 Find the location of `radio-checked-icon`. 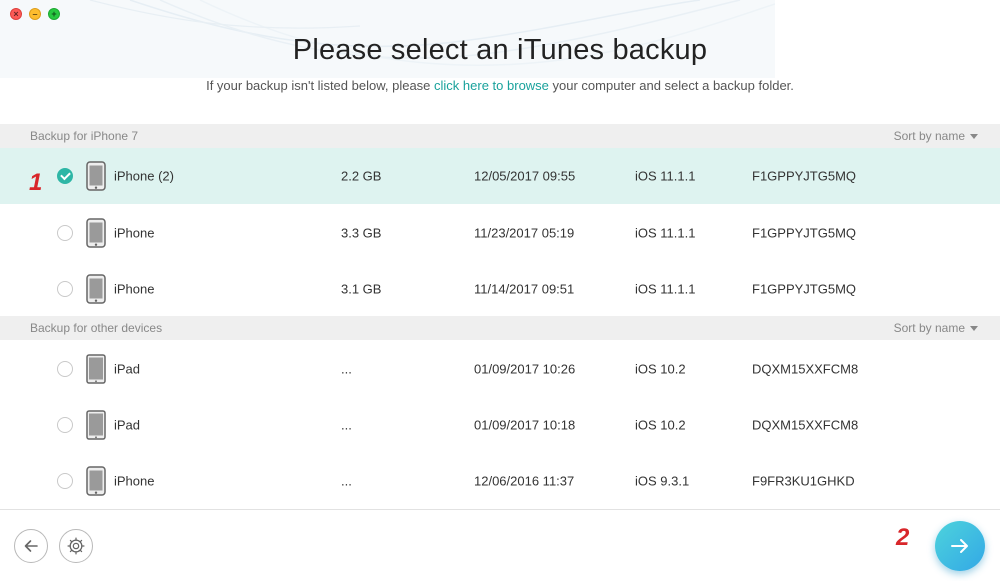

radio-checked-icon is located at coordinates (65, 176).